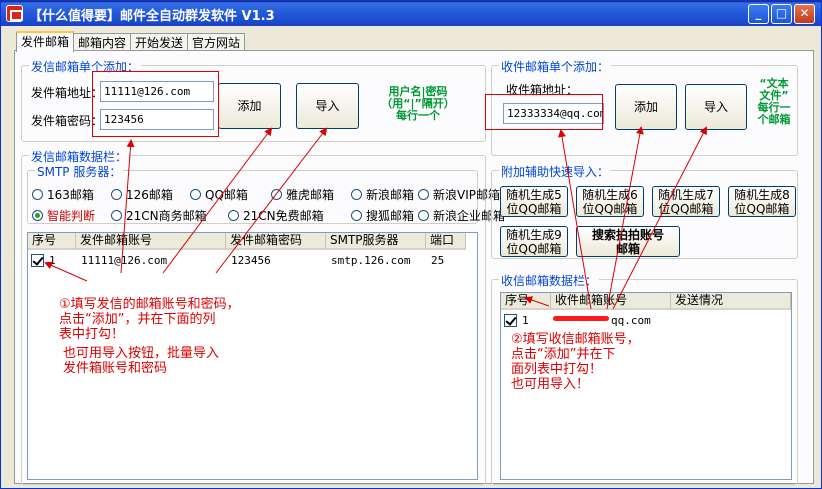  I want to click on mail-app-icon, so click(14, 13).